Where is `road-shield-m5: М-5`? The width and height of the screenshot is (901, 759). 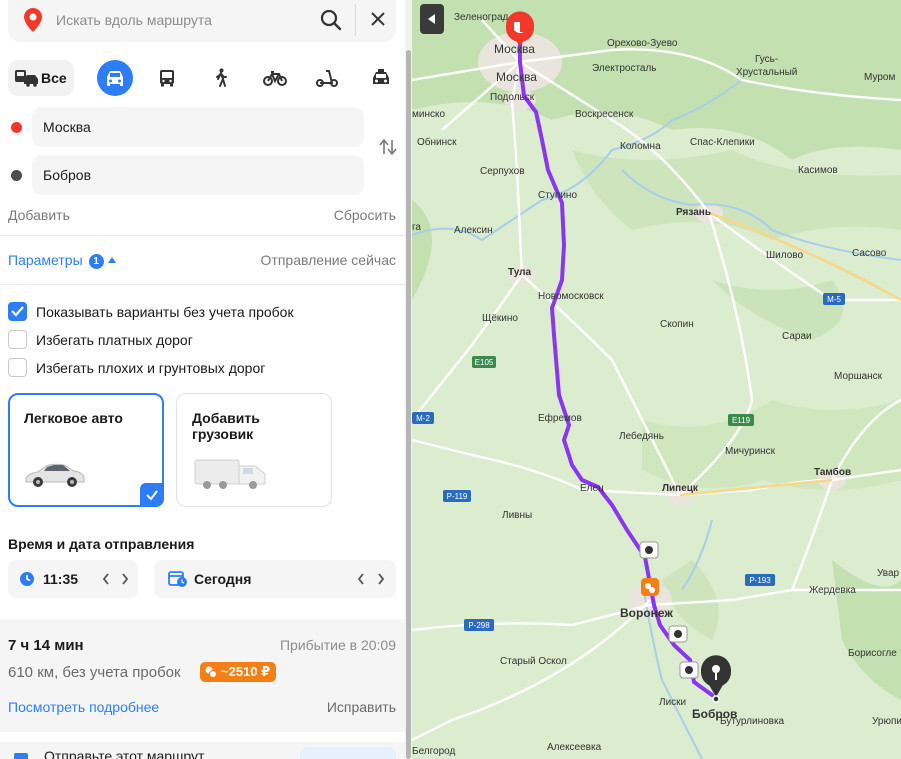 road-shield-m5: М-5 is located at coordinates (834, 299).